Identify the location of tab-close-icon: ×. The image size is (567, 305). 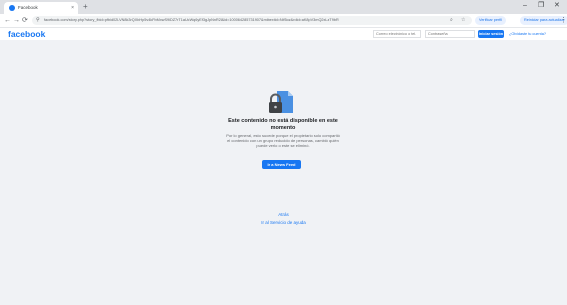
(72, 8).